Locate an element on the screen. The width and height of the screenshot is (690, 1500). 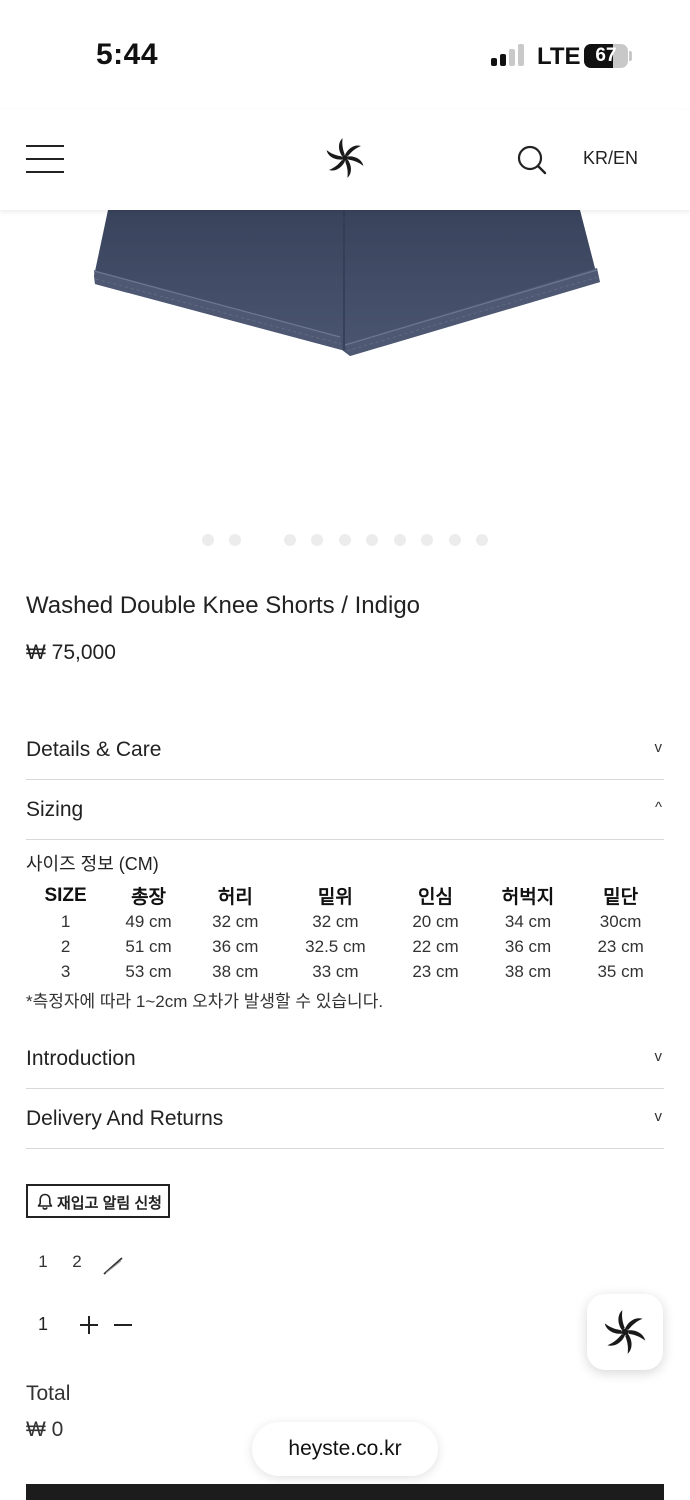
quantity-value: 1 is located at coordinates (43, 1324).